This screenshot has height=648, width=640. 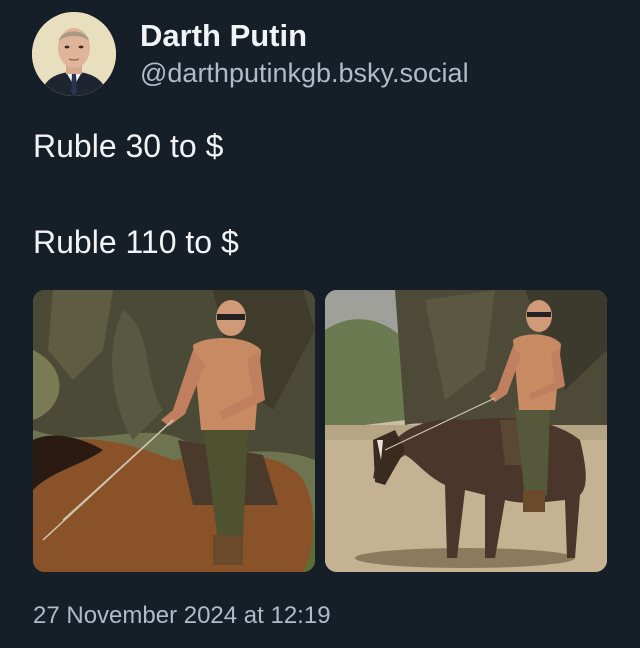 I want to click on post-timestamp: 27 November 2024 at 12:19, so click(x=182, y=616).